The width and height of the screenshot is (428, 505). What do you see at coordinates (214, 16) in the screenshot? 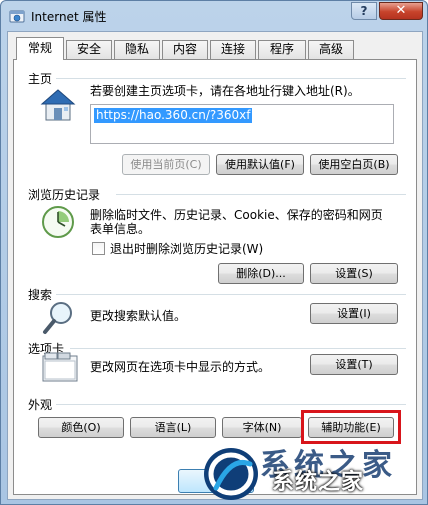
I see `title-bar: Internet 属性 ? ✕` at bounding box center [214, 16].